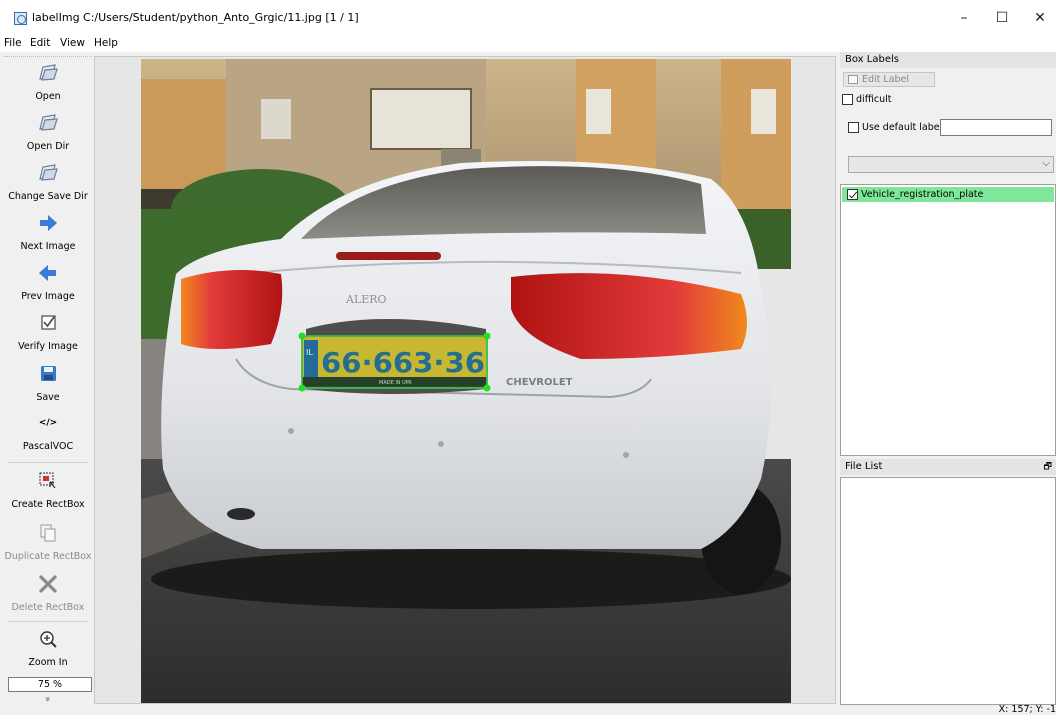 The width and height of the screenshot is (1056, 715). I want to click on menu-help: Help, so click(106, 43).